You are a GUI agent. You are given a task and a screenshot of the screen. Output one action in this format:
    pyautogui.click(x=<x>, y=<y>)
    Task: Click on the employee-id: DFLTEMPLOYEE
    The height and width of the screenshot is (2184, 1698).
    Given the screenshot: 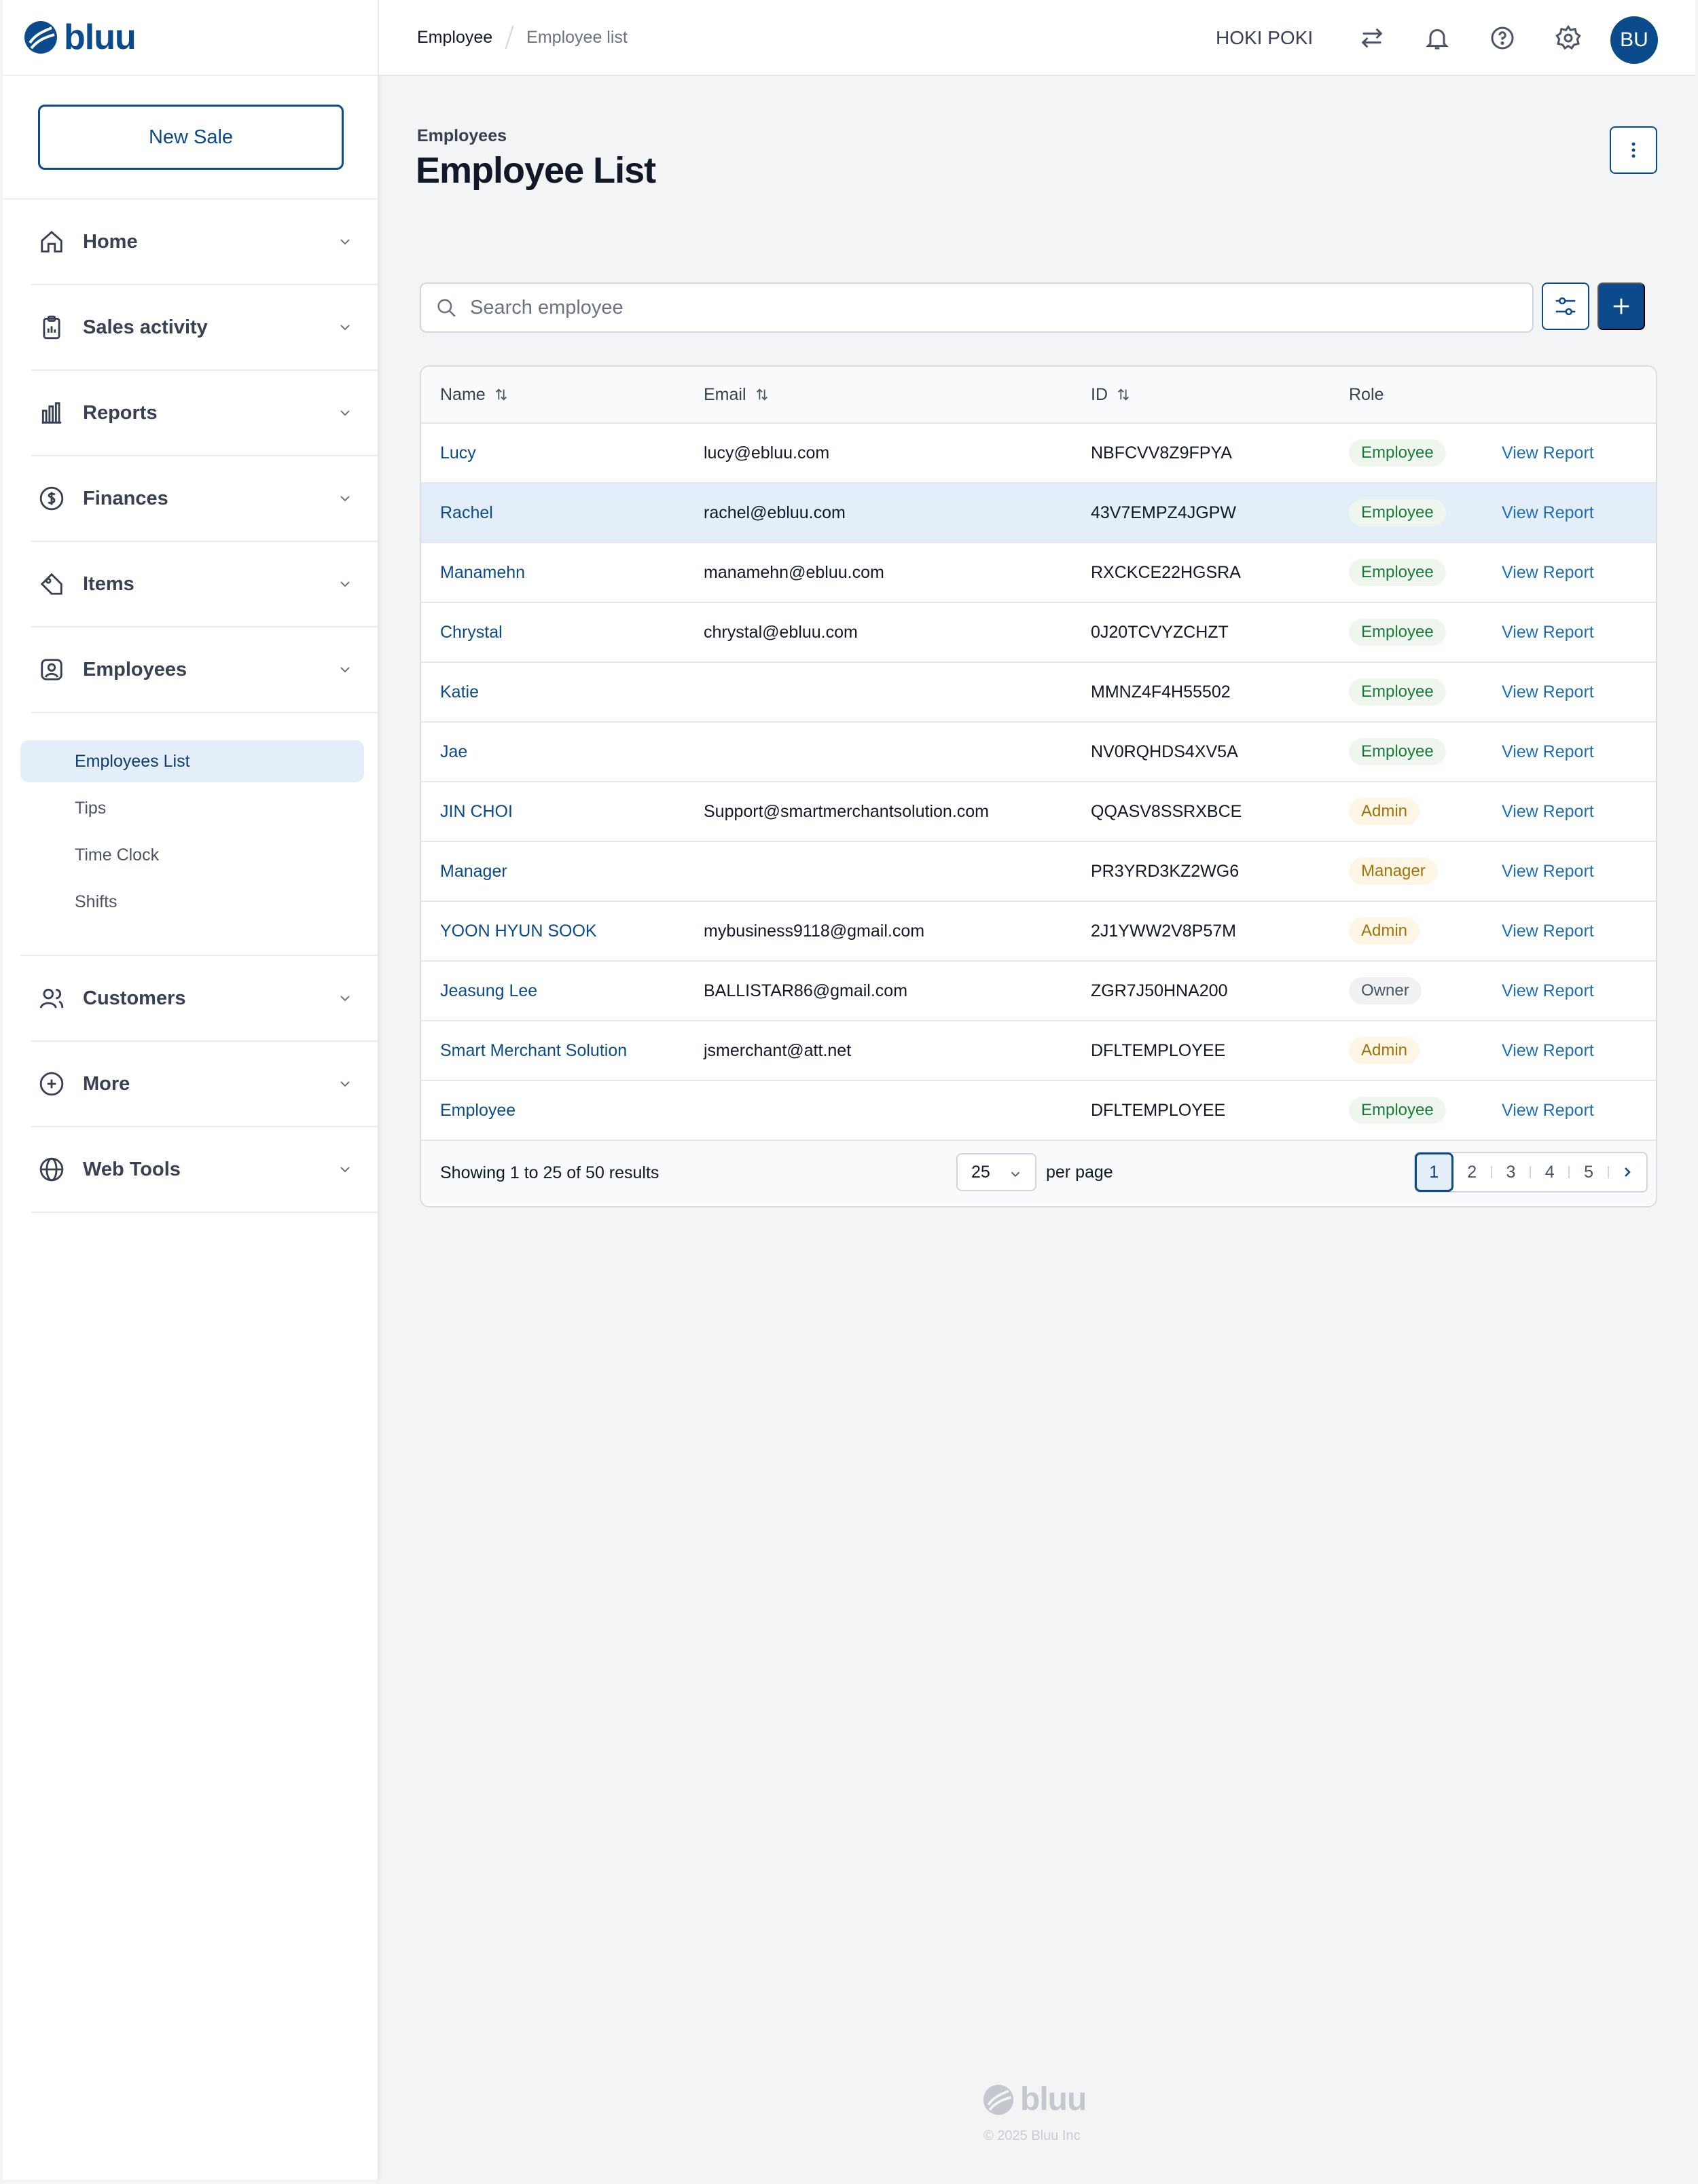 What is the action you would take?
    pyautogui.click(x=1158, y=1050)
    